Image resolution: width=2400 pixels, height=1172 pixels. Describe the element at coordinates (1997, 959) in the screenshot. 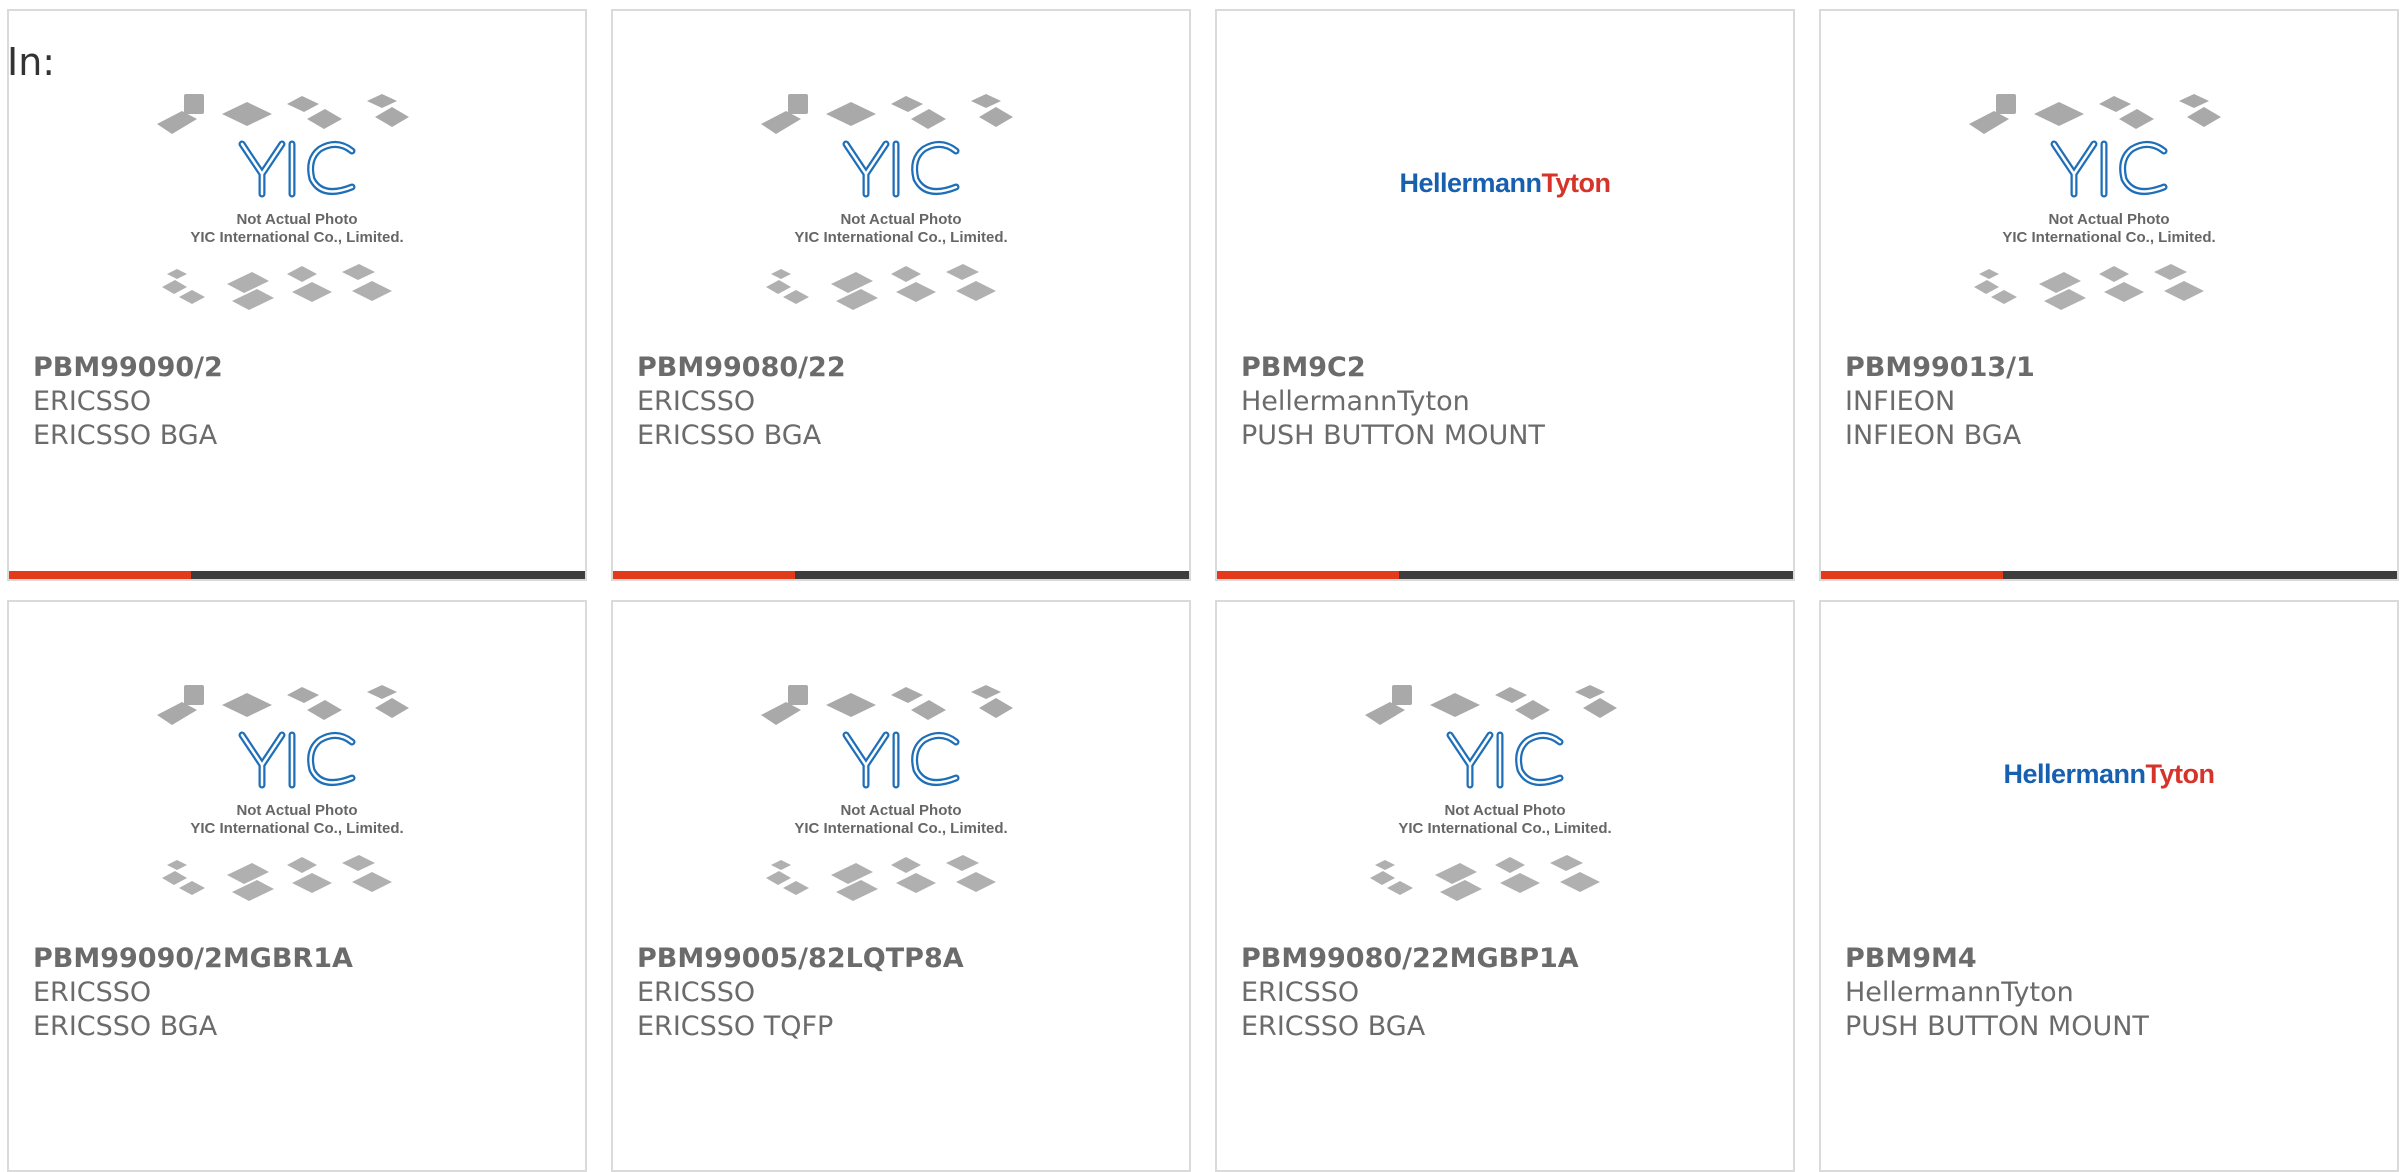

I see `part-number: PBM9M4` at that location.